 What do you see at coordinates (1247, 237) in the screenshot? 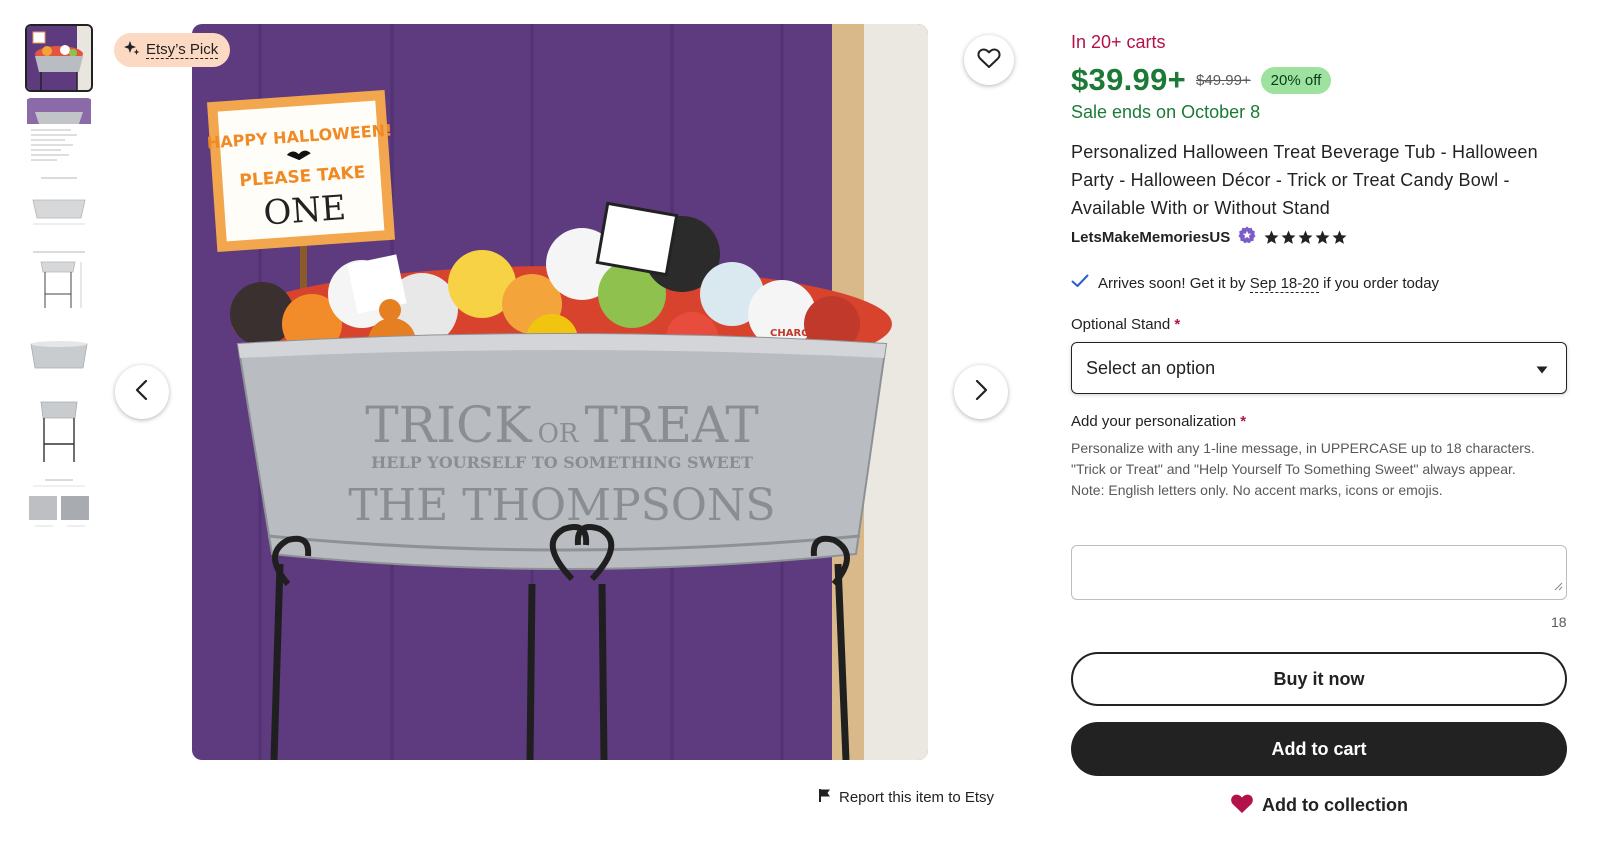
I see `star-seller-icon` at bounding box center [1247, 237].